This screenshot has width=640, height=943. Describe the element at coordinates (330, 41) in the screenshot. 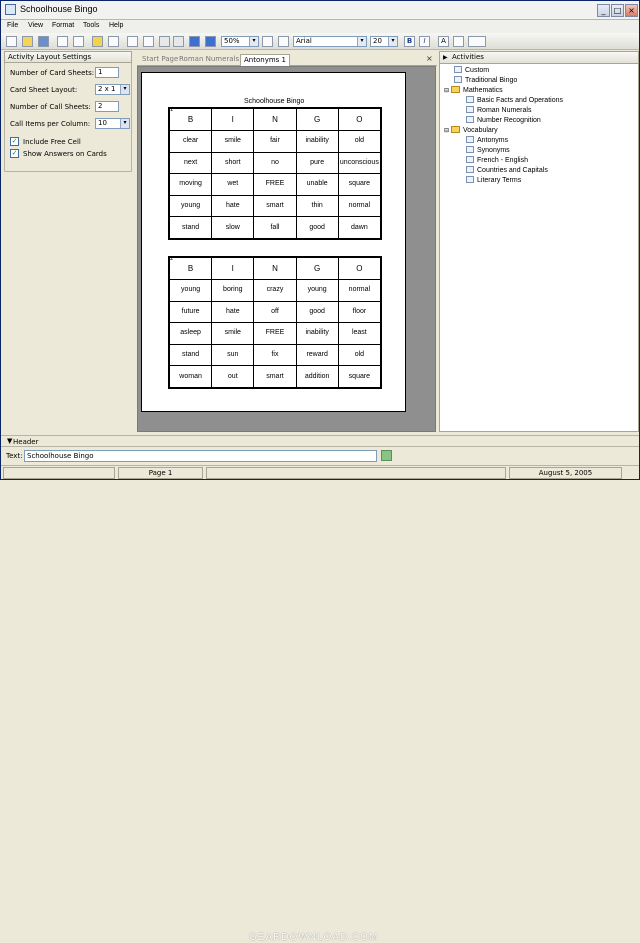

I see `font-select: Arial ▾` at that location.